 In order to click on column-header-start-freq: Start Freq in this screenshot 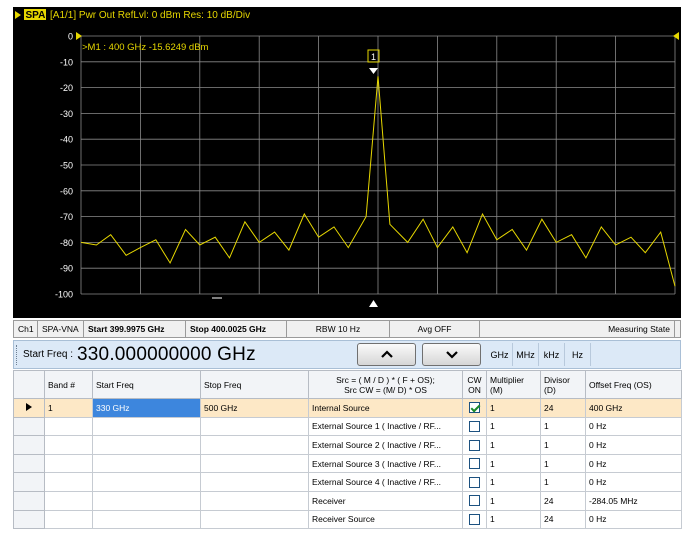, I will do `click(146, 384)`.